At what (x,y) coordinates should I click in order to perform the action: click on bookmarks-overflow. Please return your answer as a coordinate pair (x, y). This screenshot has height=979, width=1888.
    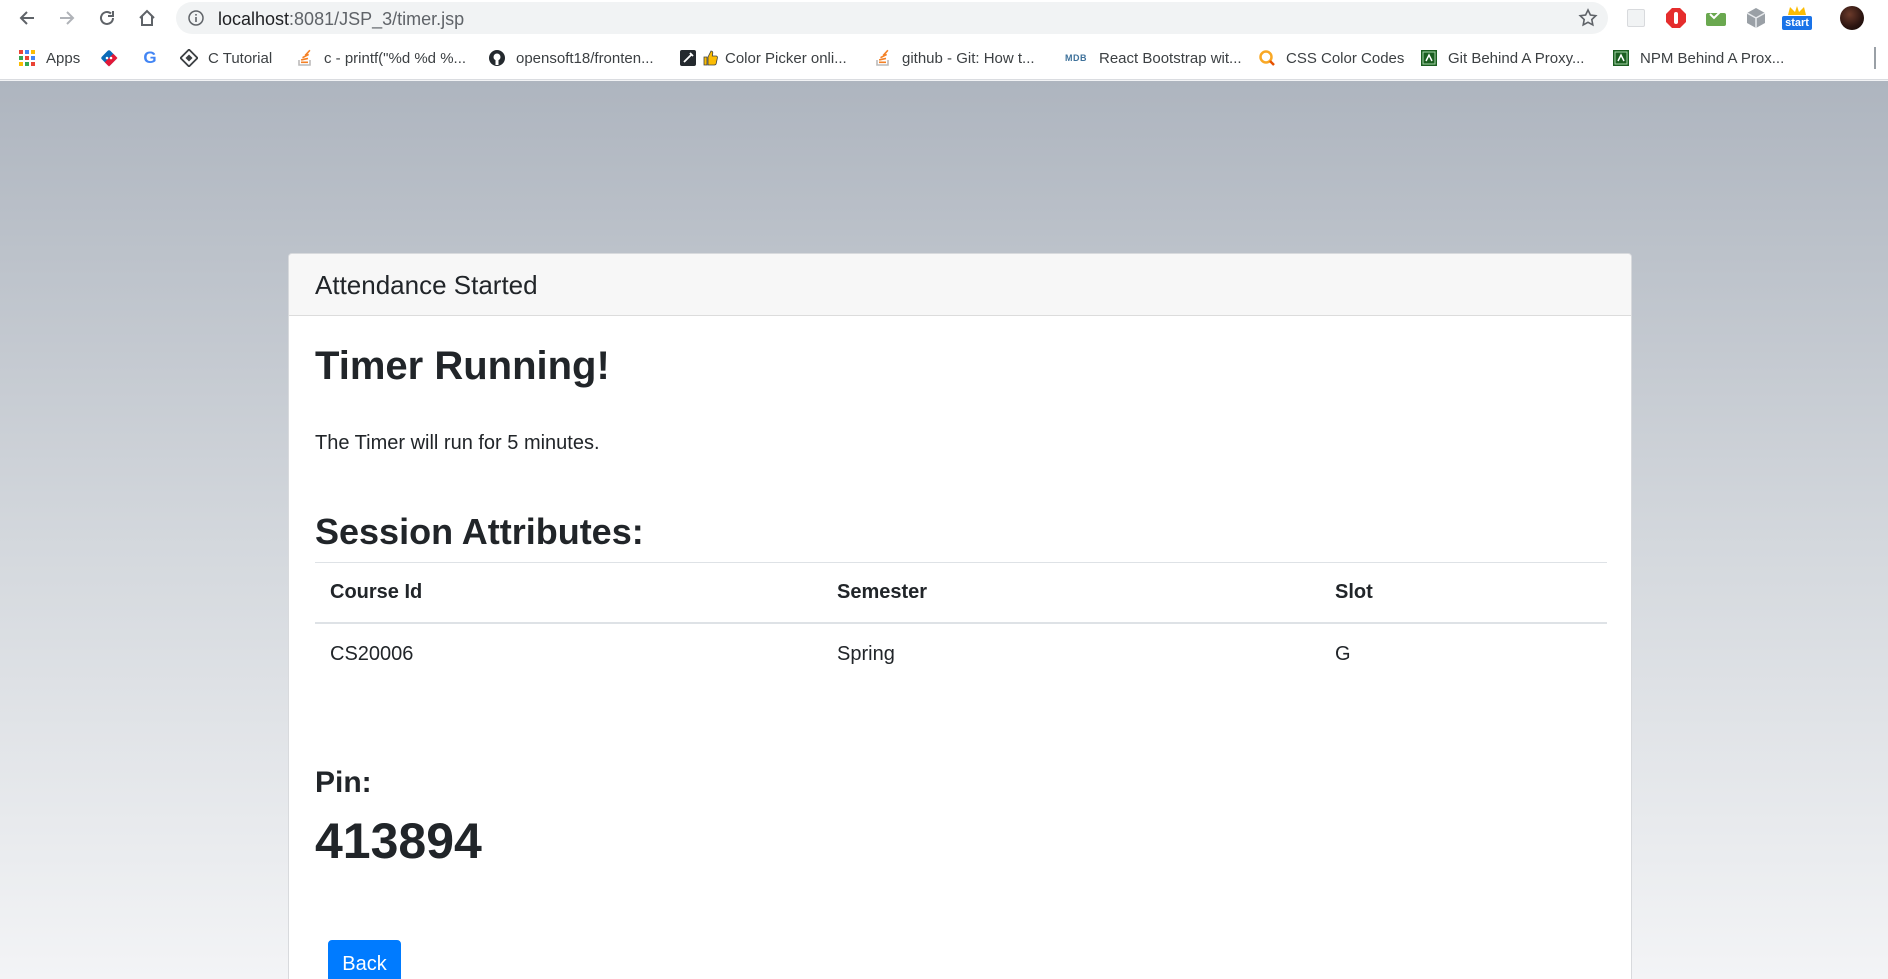
    Looking at the image, I should click on (1875, 58).